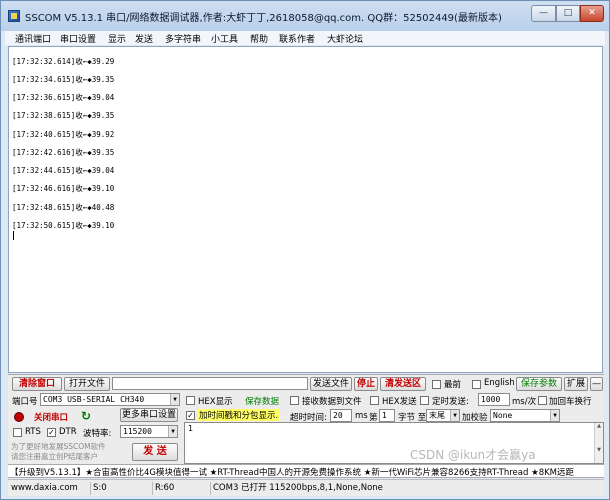  I want to click on hex-display-checkbox, so click(190, 400).